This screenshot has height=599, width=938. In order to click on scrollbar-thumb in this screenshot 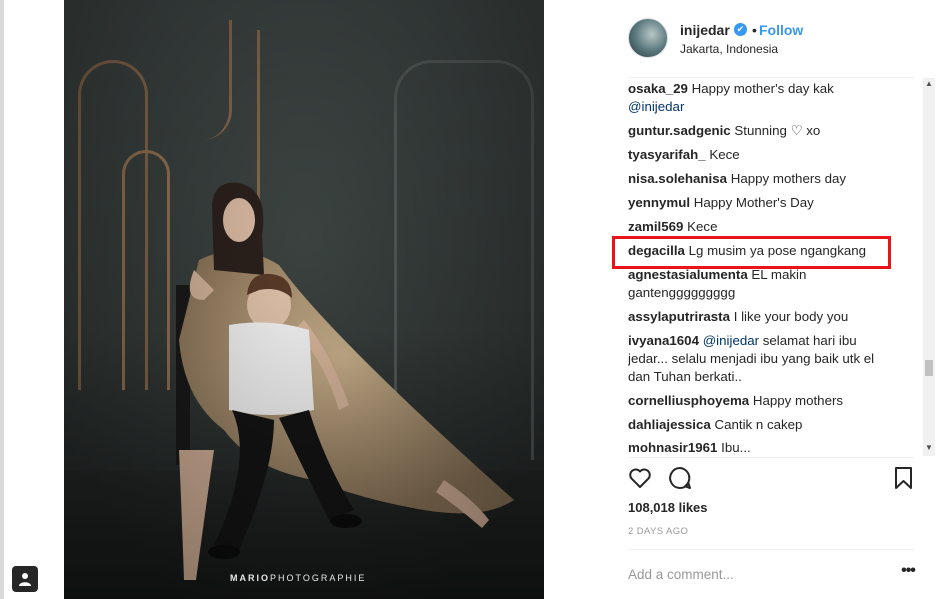, I will do `click(929, 368)`.